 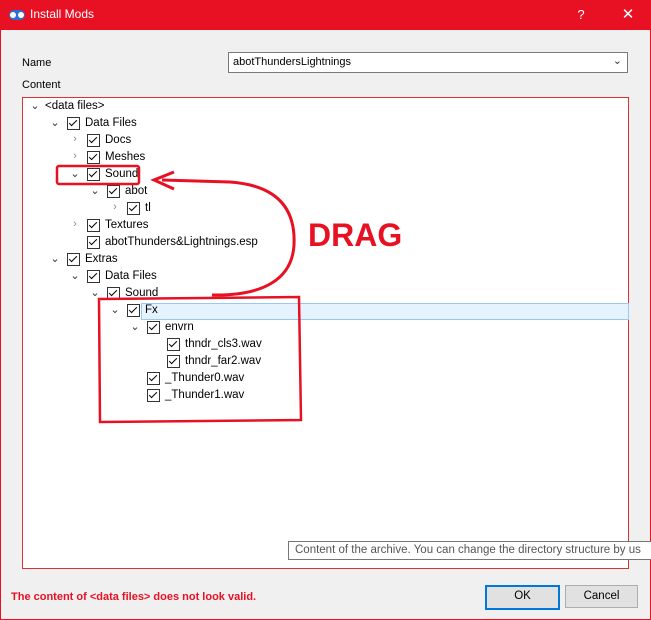 What do you see at coordinates (200, 359) in the screenshot?
I see `fx-highlight-box` at bounding box center [200, 359].